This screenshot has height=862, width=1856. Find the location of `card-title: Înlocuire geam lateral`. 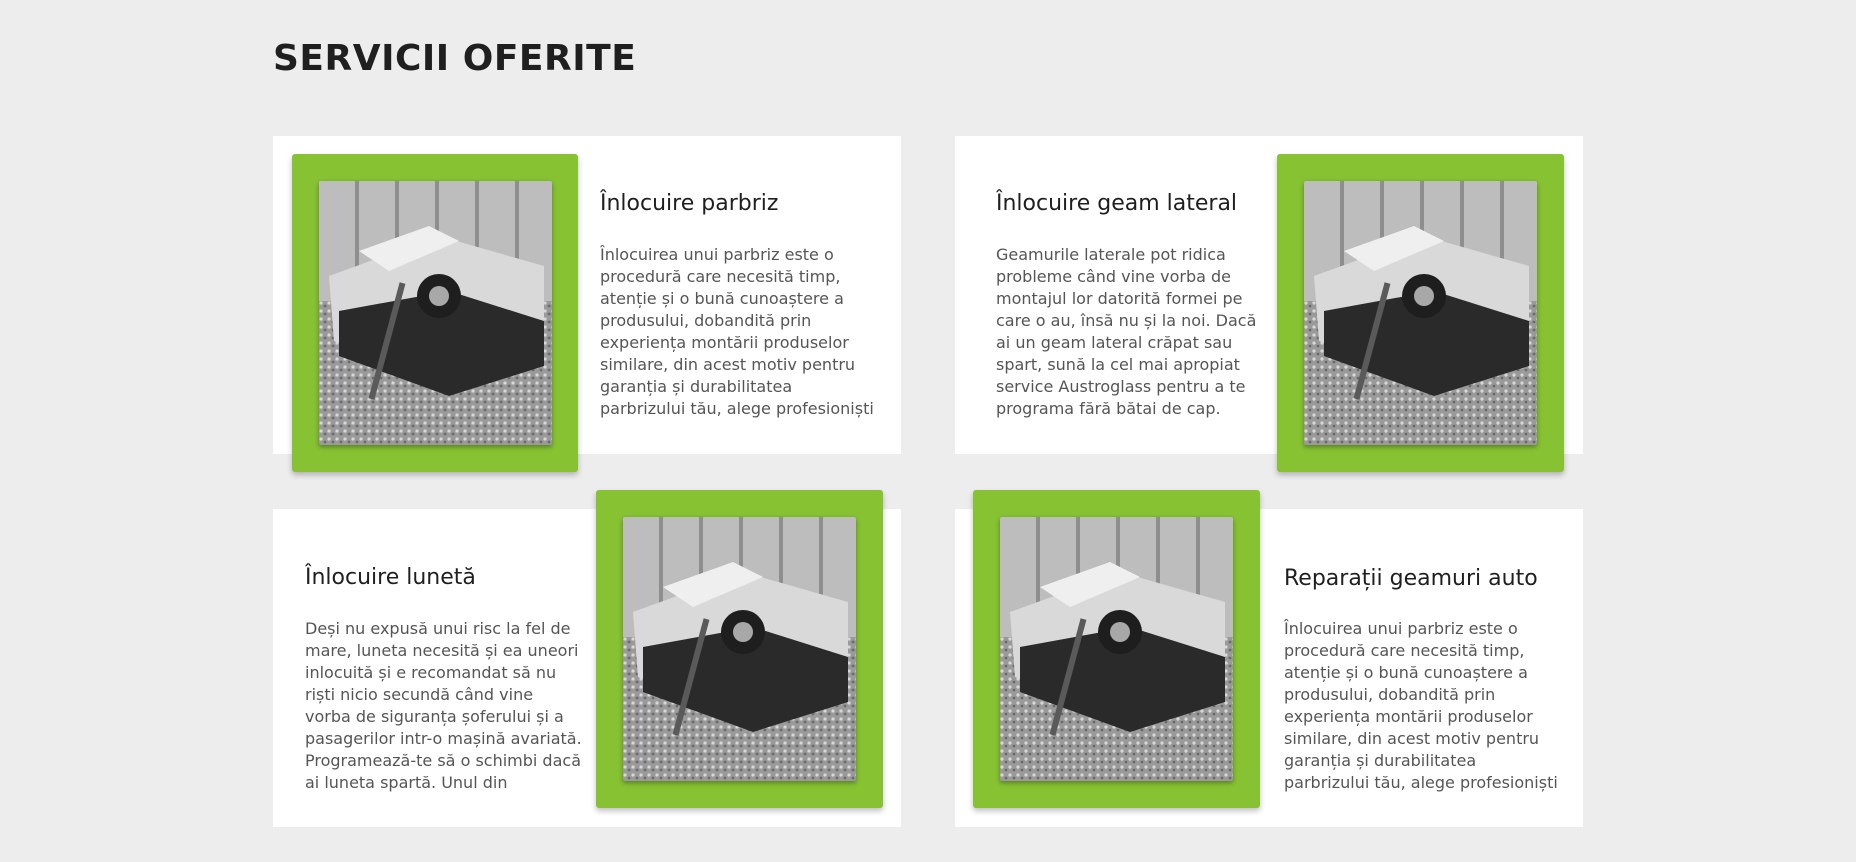

card-title: Înlocuire geam lateral is located at coordinates (1117, 203).